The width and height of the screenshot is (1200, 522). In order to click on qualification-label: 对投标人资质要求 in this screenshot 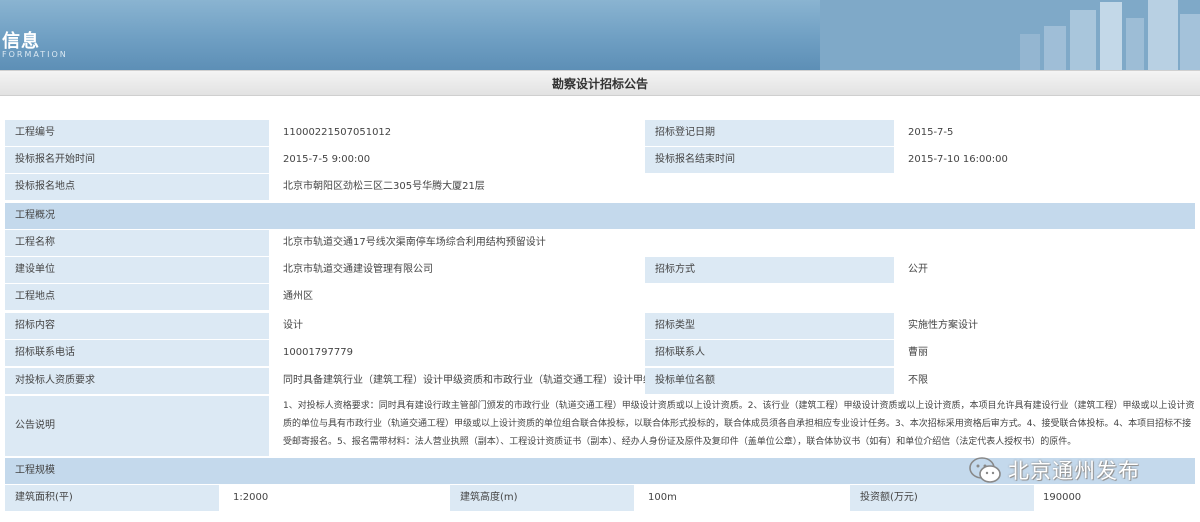, I will do `click(137, 381)`.